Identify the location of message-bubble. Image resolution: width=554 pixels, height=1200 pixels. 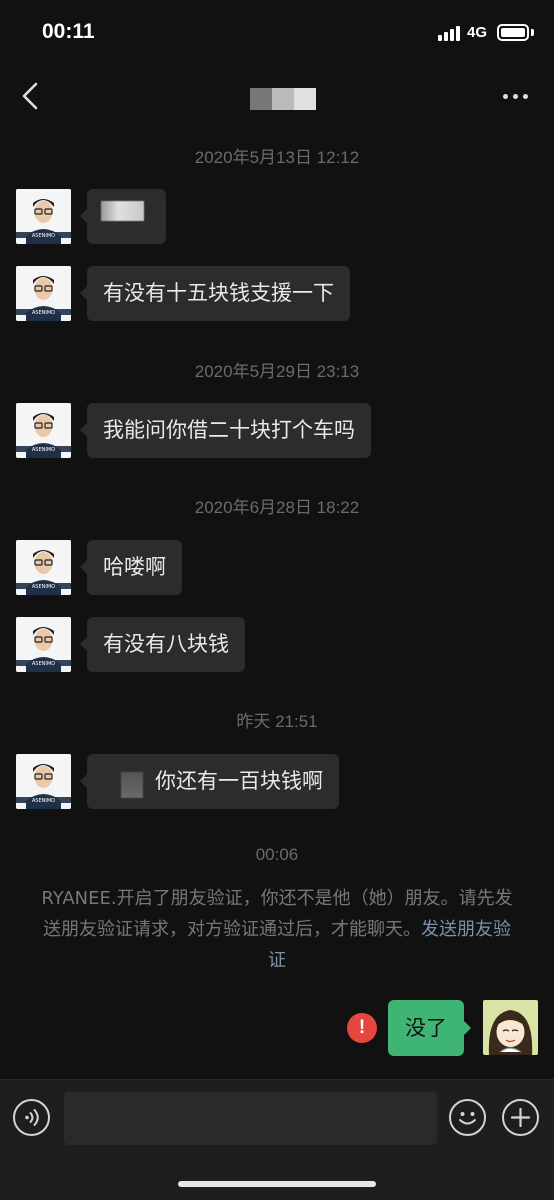
(123, 216).